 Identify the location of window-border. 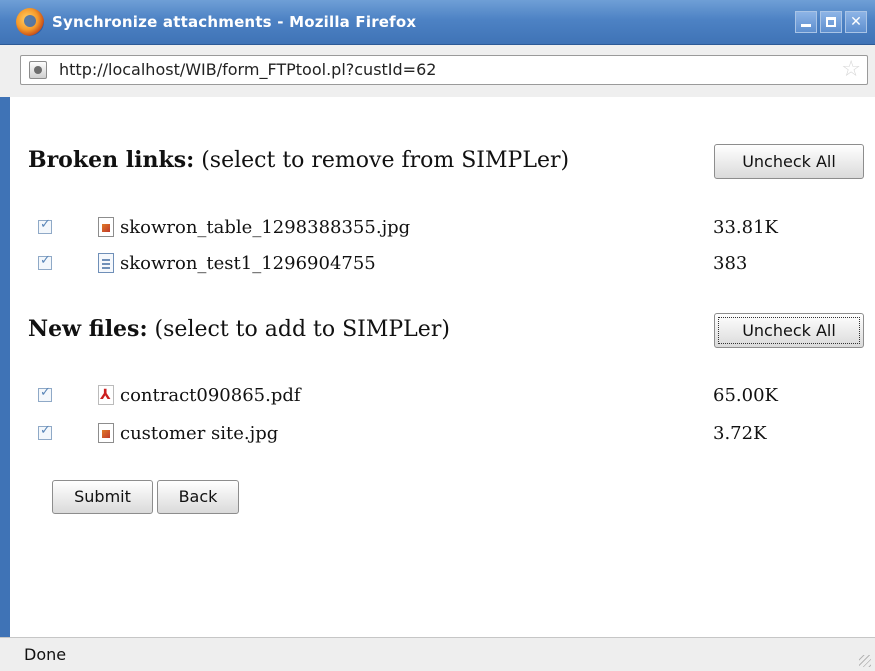
(5, 367).